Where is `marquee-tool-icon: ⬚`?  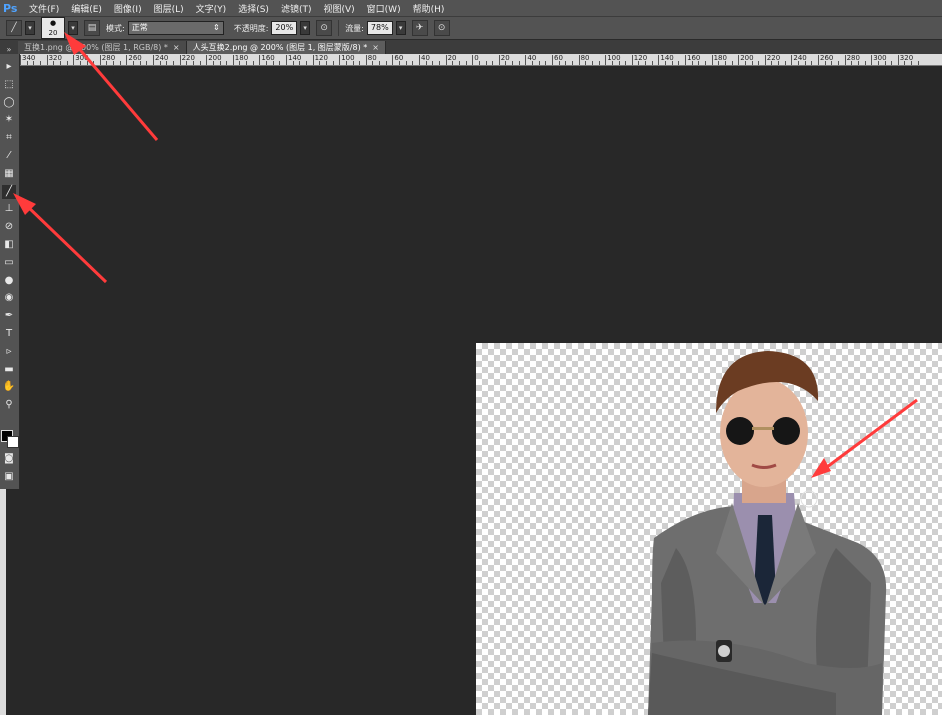 marquee-tool-icon: ⬚ is located at coordinates (9, 85).